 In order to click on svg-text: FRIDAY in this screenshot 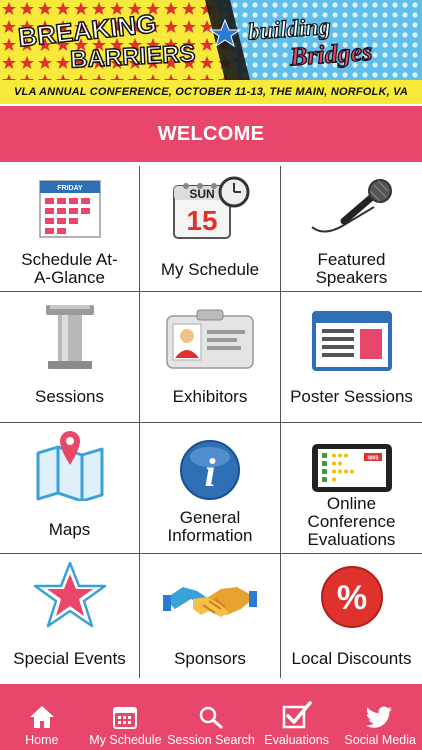, I will do `click(70, 188)`.